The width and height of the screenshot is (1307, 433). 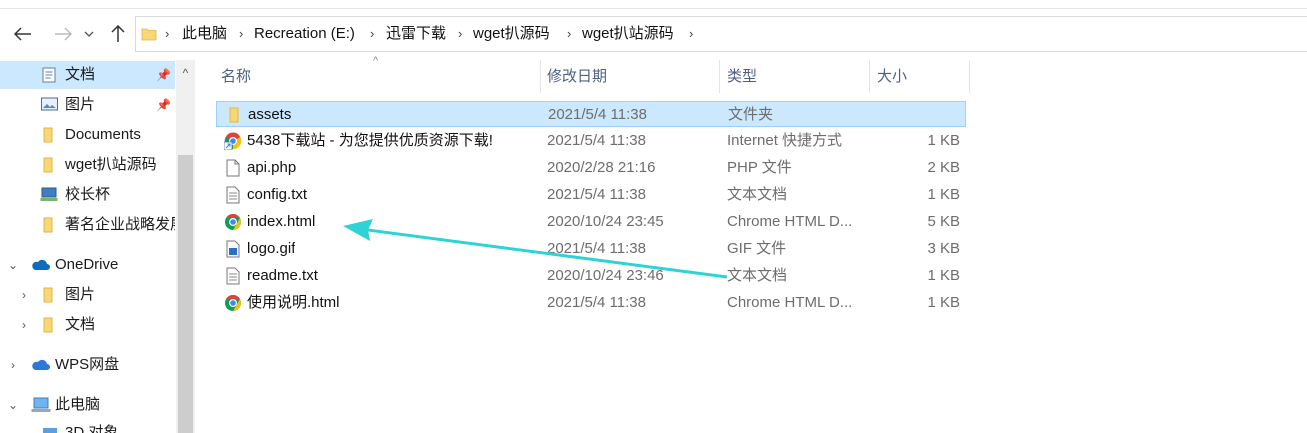 I want to click on computer-icon, so click(x=41, y=404).